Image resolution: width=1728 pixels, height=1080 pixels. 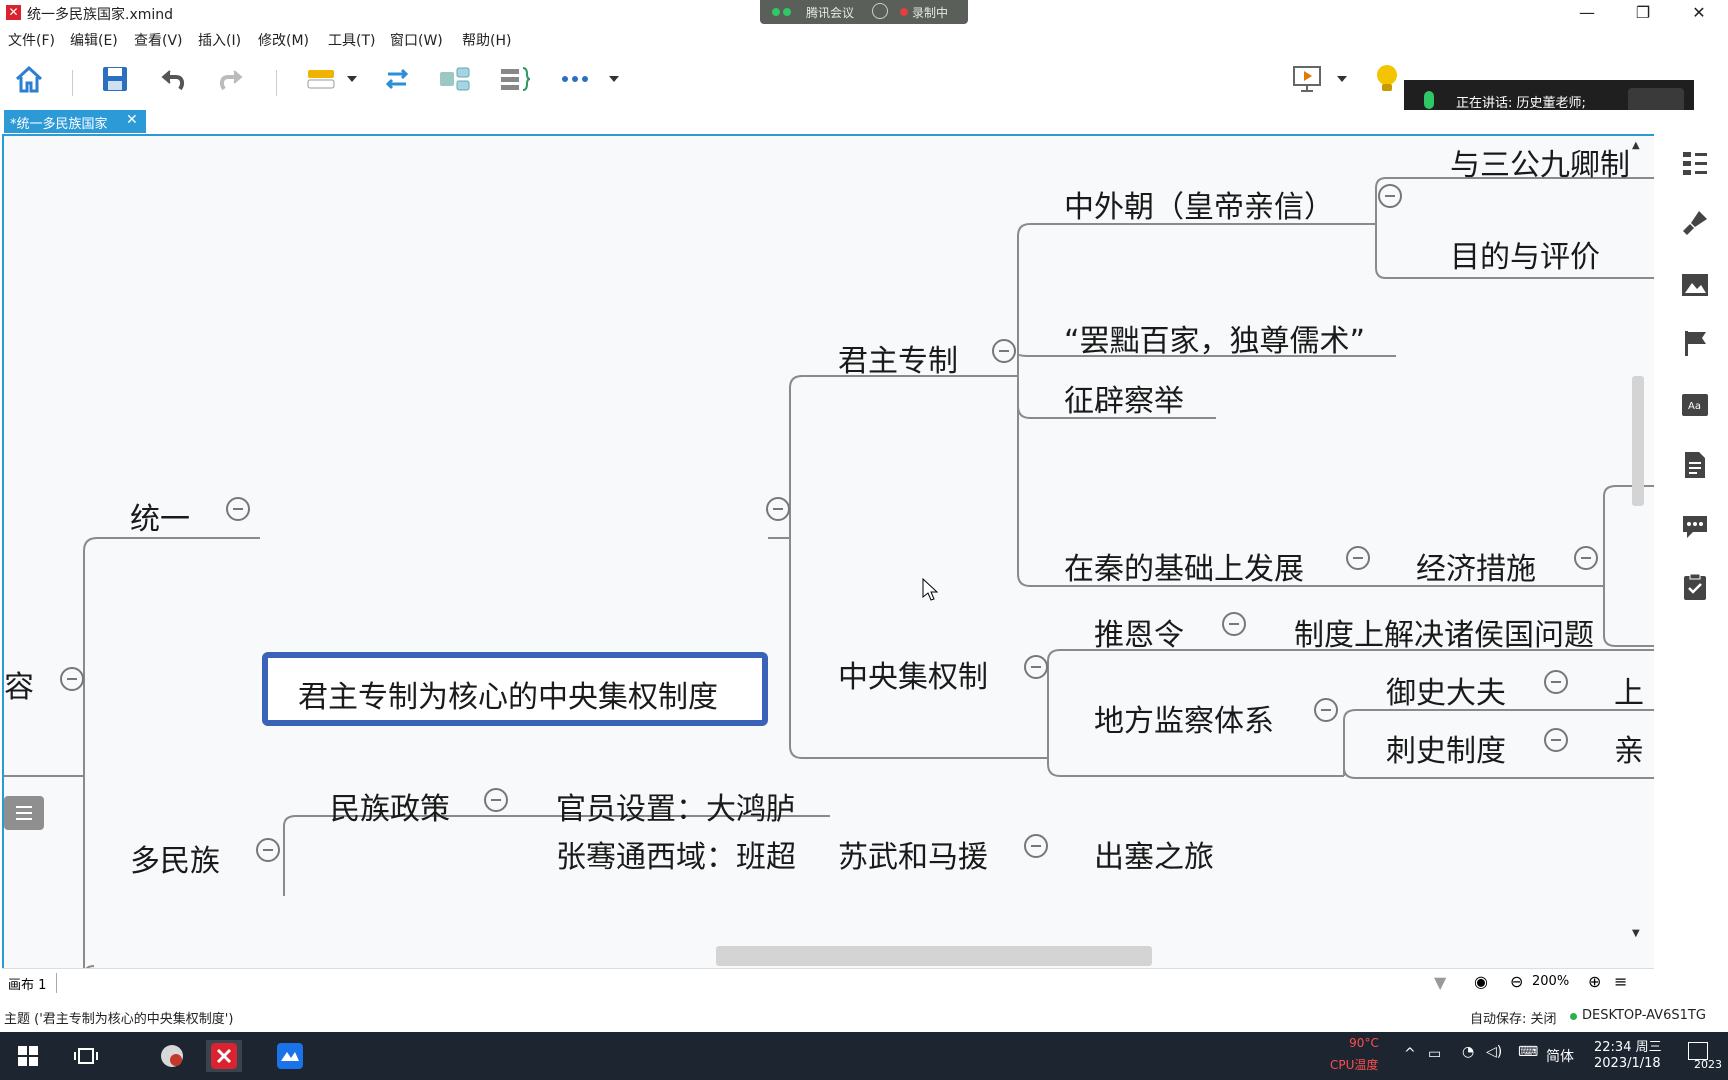 What do you see at coordinates (28, 1056) in the screenshot?
I see `windows-start-icon` at bounding box center [28, 1056].